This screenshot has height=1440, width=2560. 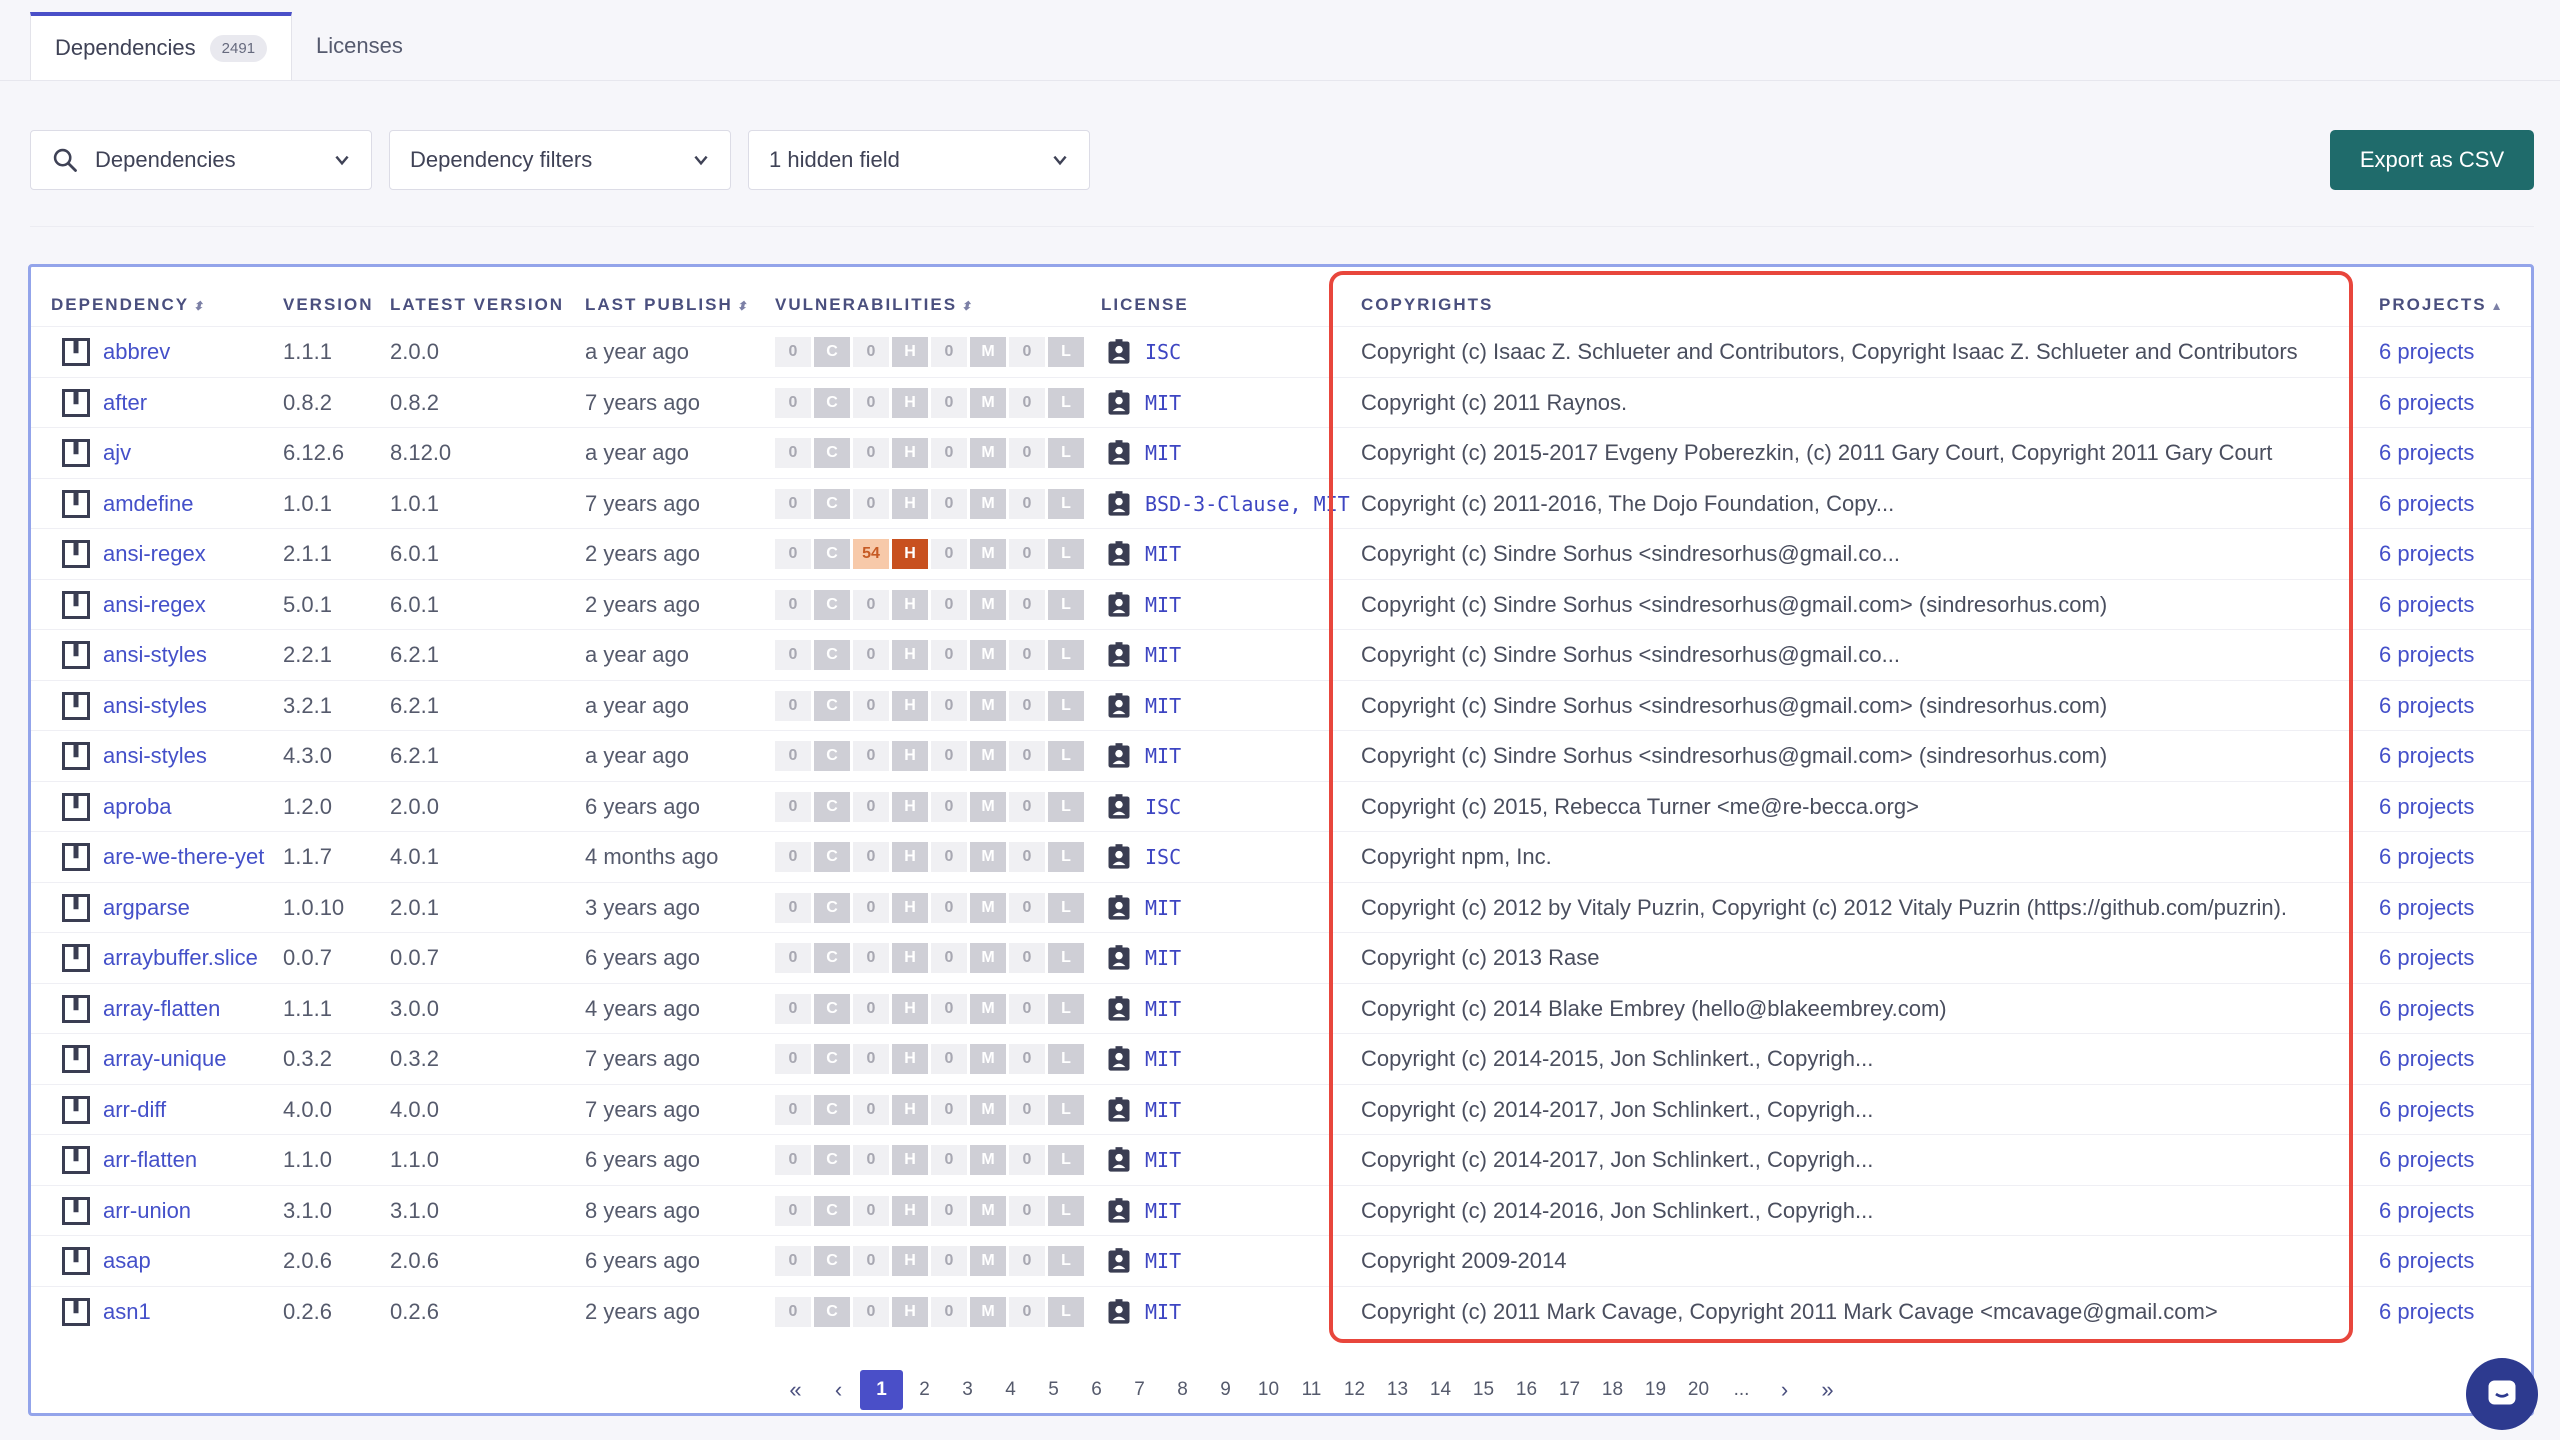 What do you see at coordinates (2502, 1394) in the screenshot?
I see `chat-support-button` at bounding box center [2502, 1394].